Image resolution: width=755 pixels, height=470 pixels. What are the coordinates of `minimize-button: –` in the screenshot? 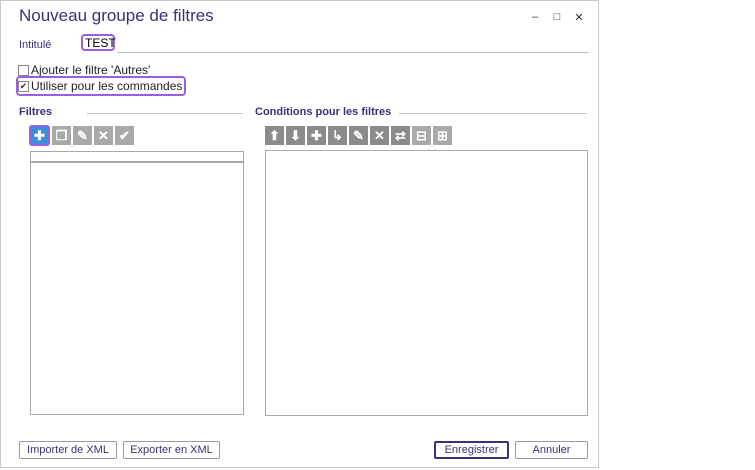 It's located at (535, 17).